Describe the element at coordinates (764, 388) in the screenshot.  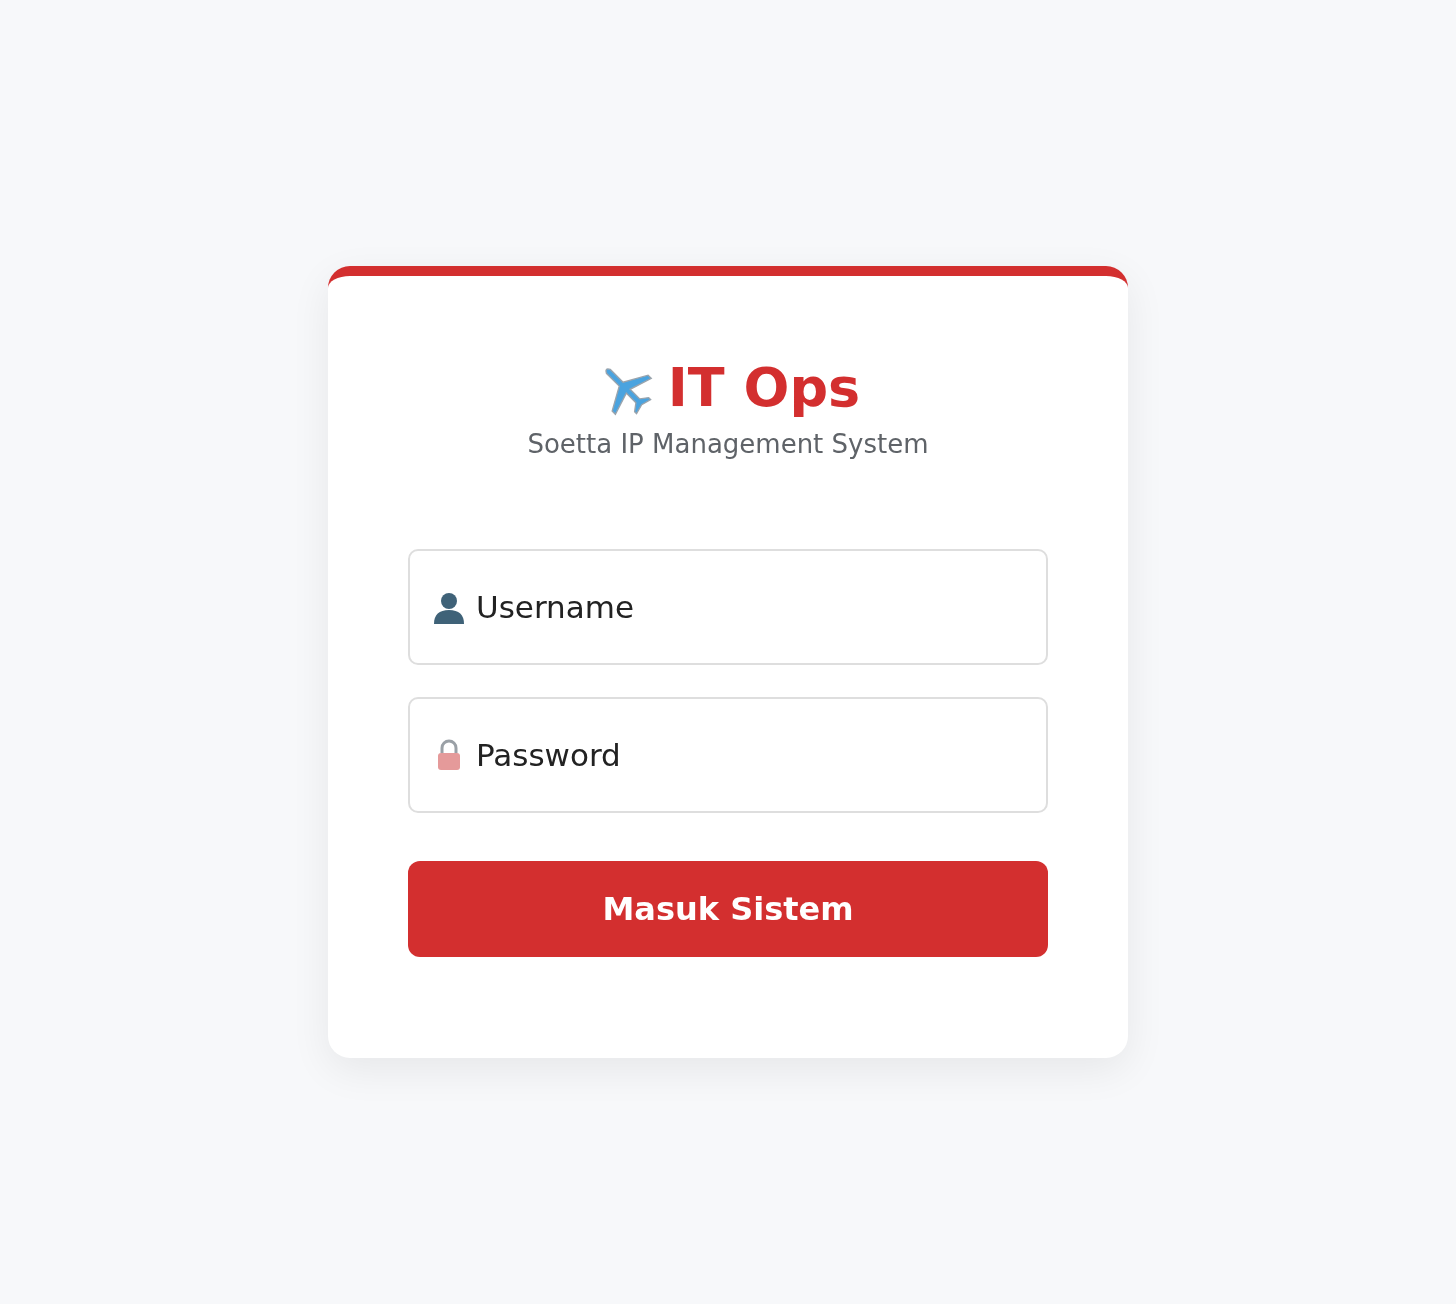
I see `app-title: IT Ops` at that location.